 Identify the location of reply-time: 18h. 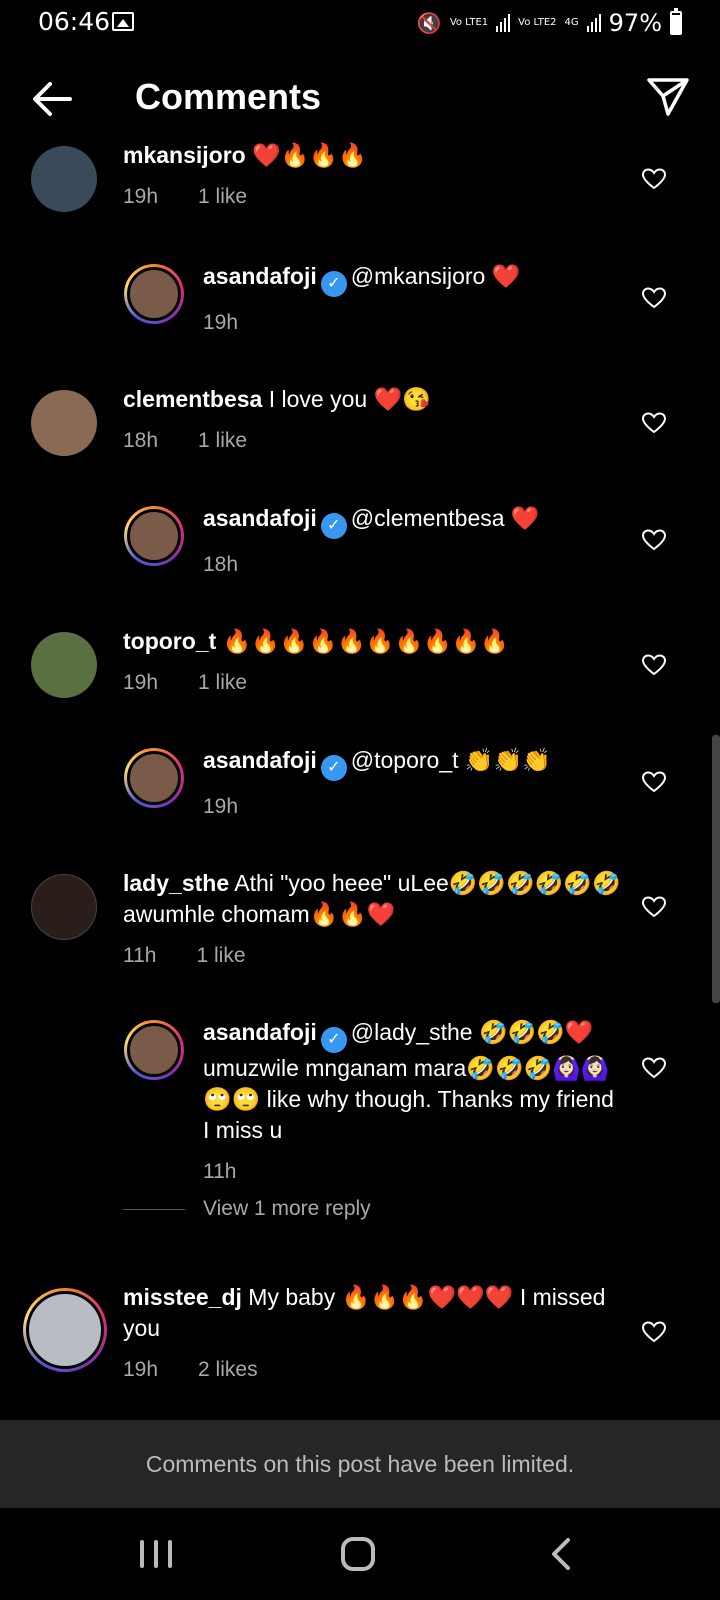
(221, 564).